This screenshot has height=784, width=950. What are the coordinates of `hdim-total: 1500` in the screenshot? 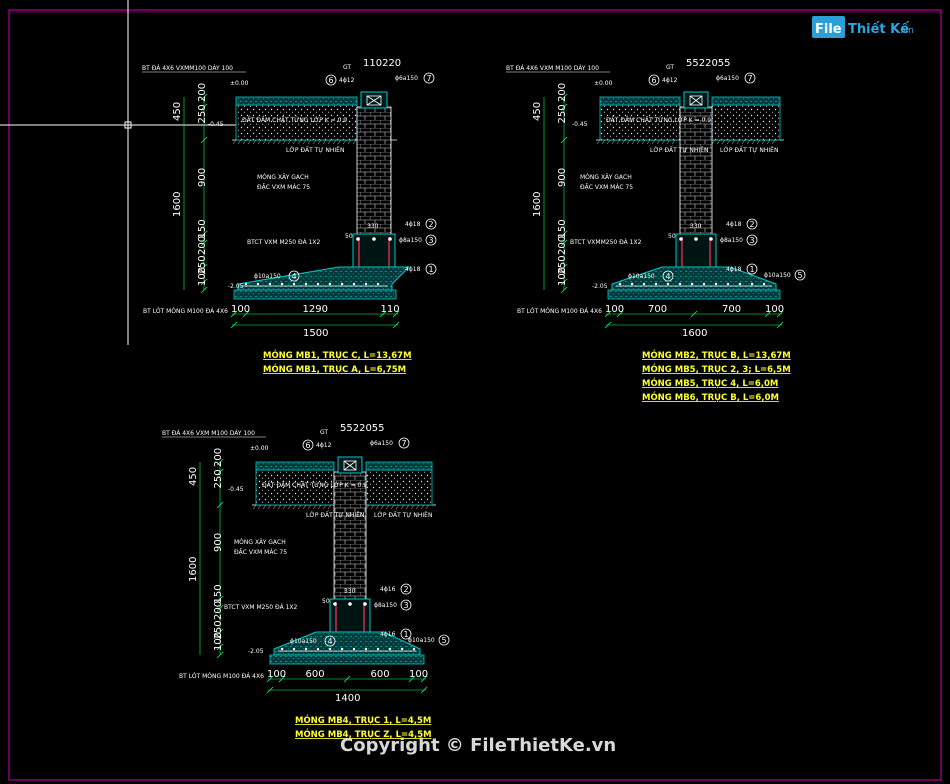 It's located at (315, 333).